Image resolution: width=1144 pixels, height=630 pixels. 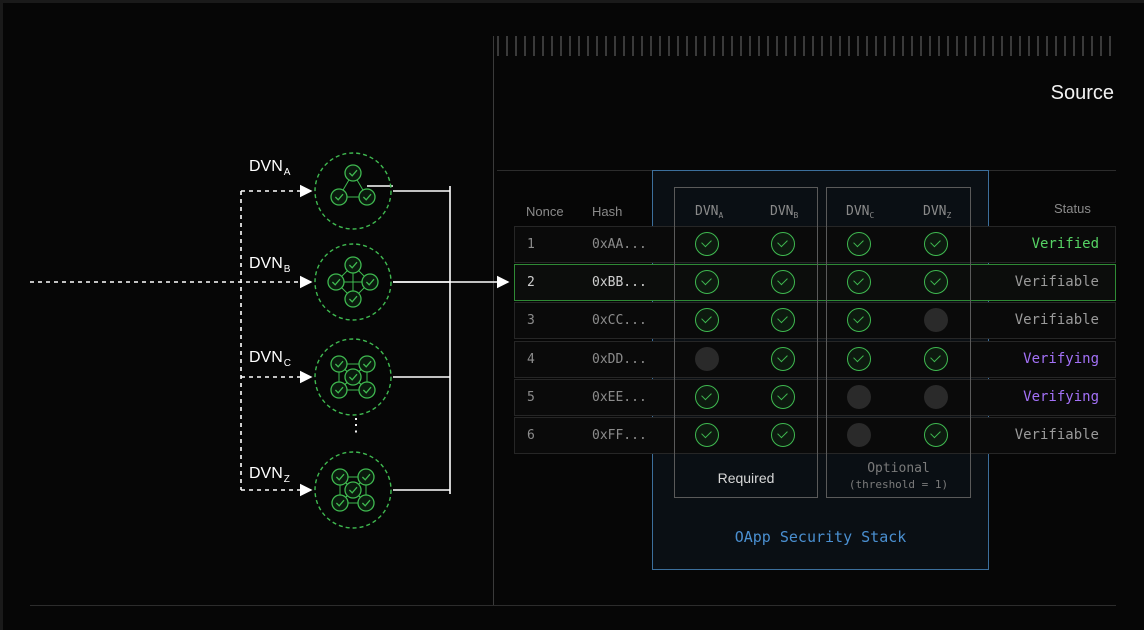 What do you see at coordinates (898, 477) in the screenshot?
I see `optional-label: Optional (threshold = 1)` at bounding box center [898, 477].